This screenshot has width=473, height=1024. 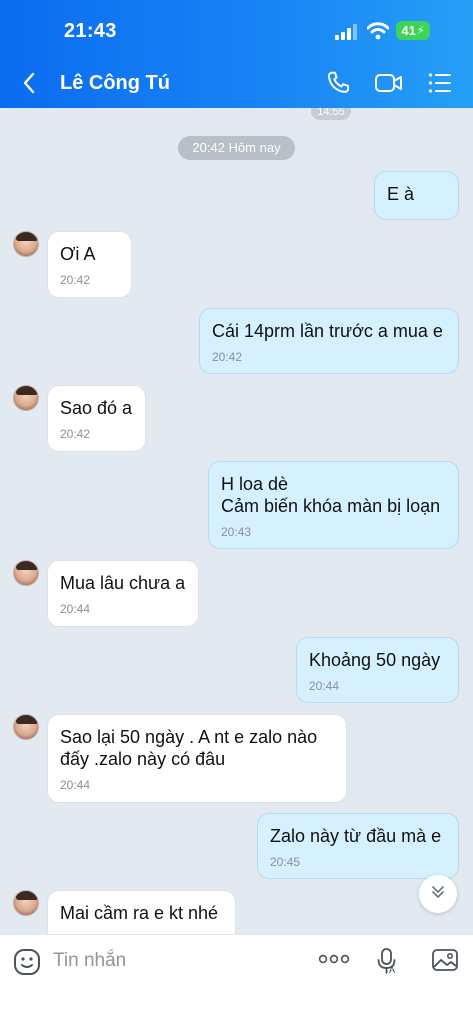 What do you see at coordinates (440, 85) in the screenshot?
I see `list-menu-icon` at bounding box center [440, 85].